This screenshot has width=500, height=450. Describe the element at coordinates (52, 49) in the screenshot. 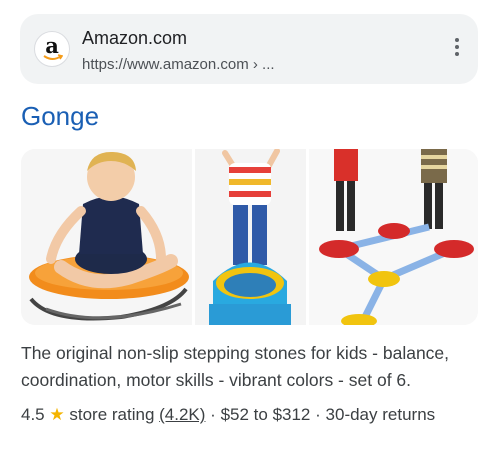

I see `amazon-logo-icon: a` at that location.